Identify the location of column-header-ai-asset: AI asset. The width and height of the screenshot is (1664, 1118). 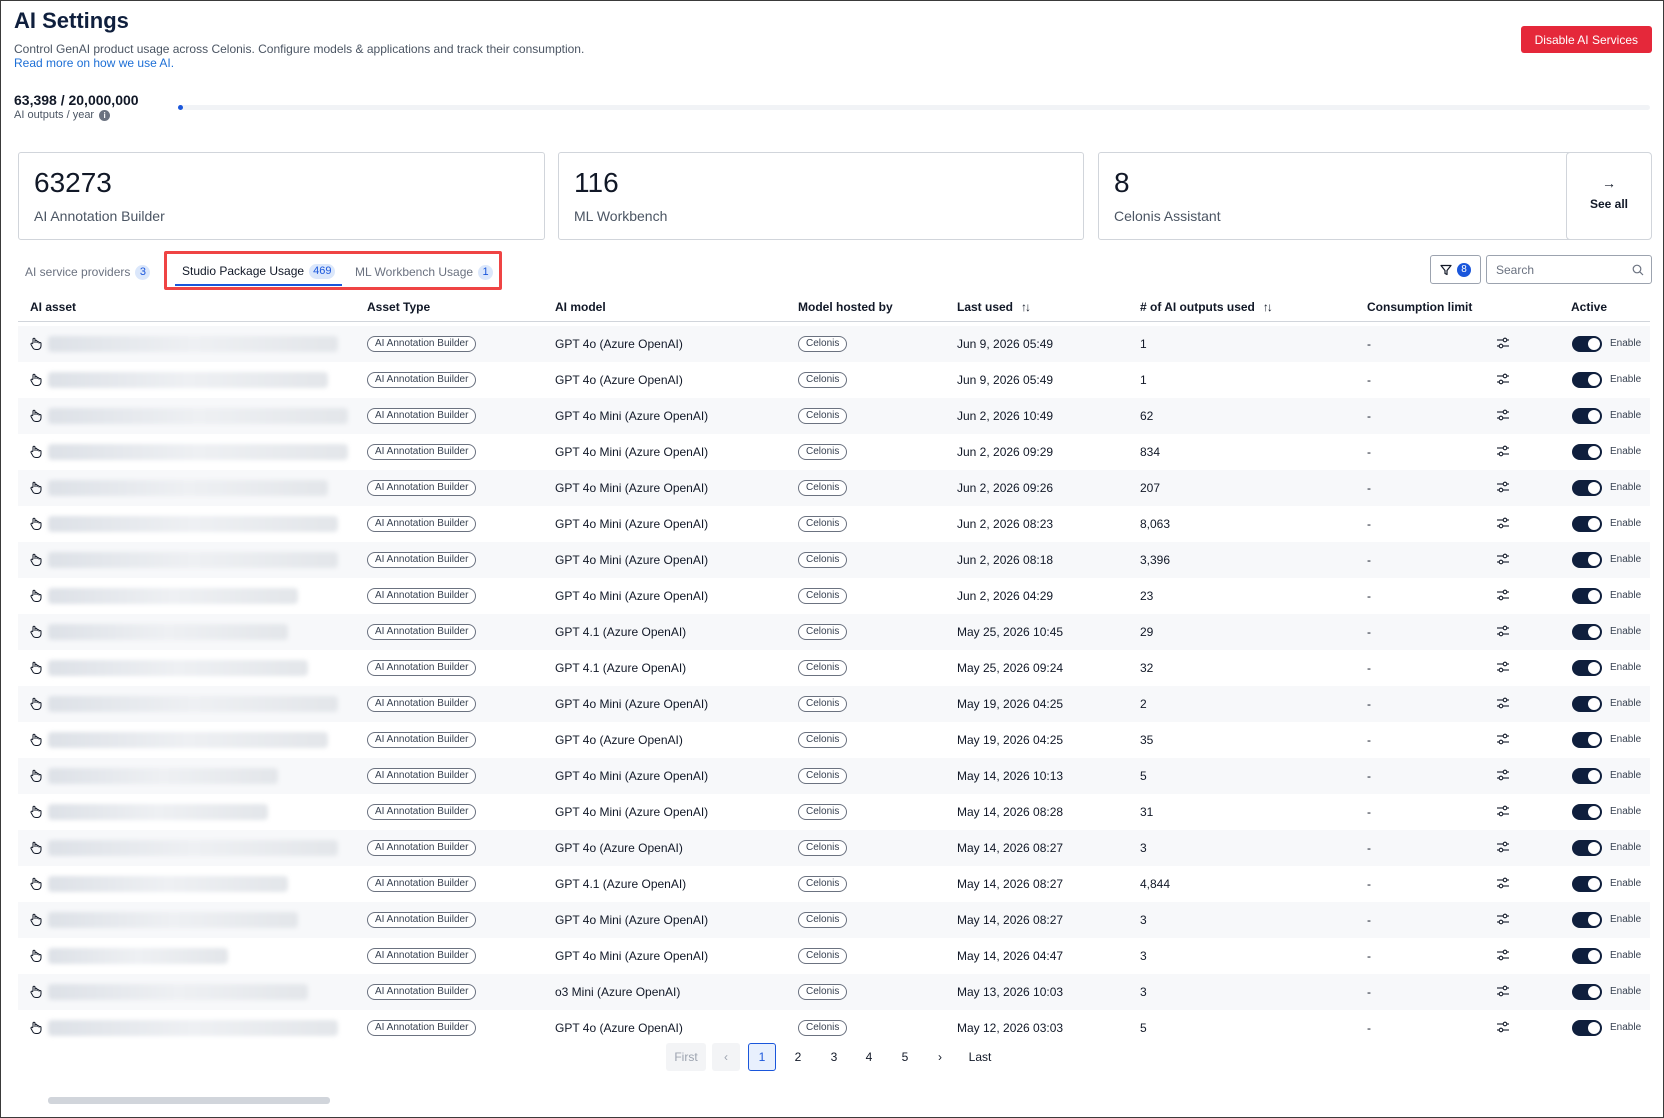
(53, 307).